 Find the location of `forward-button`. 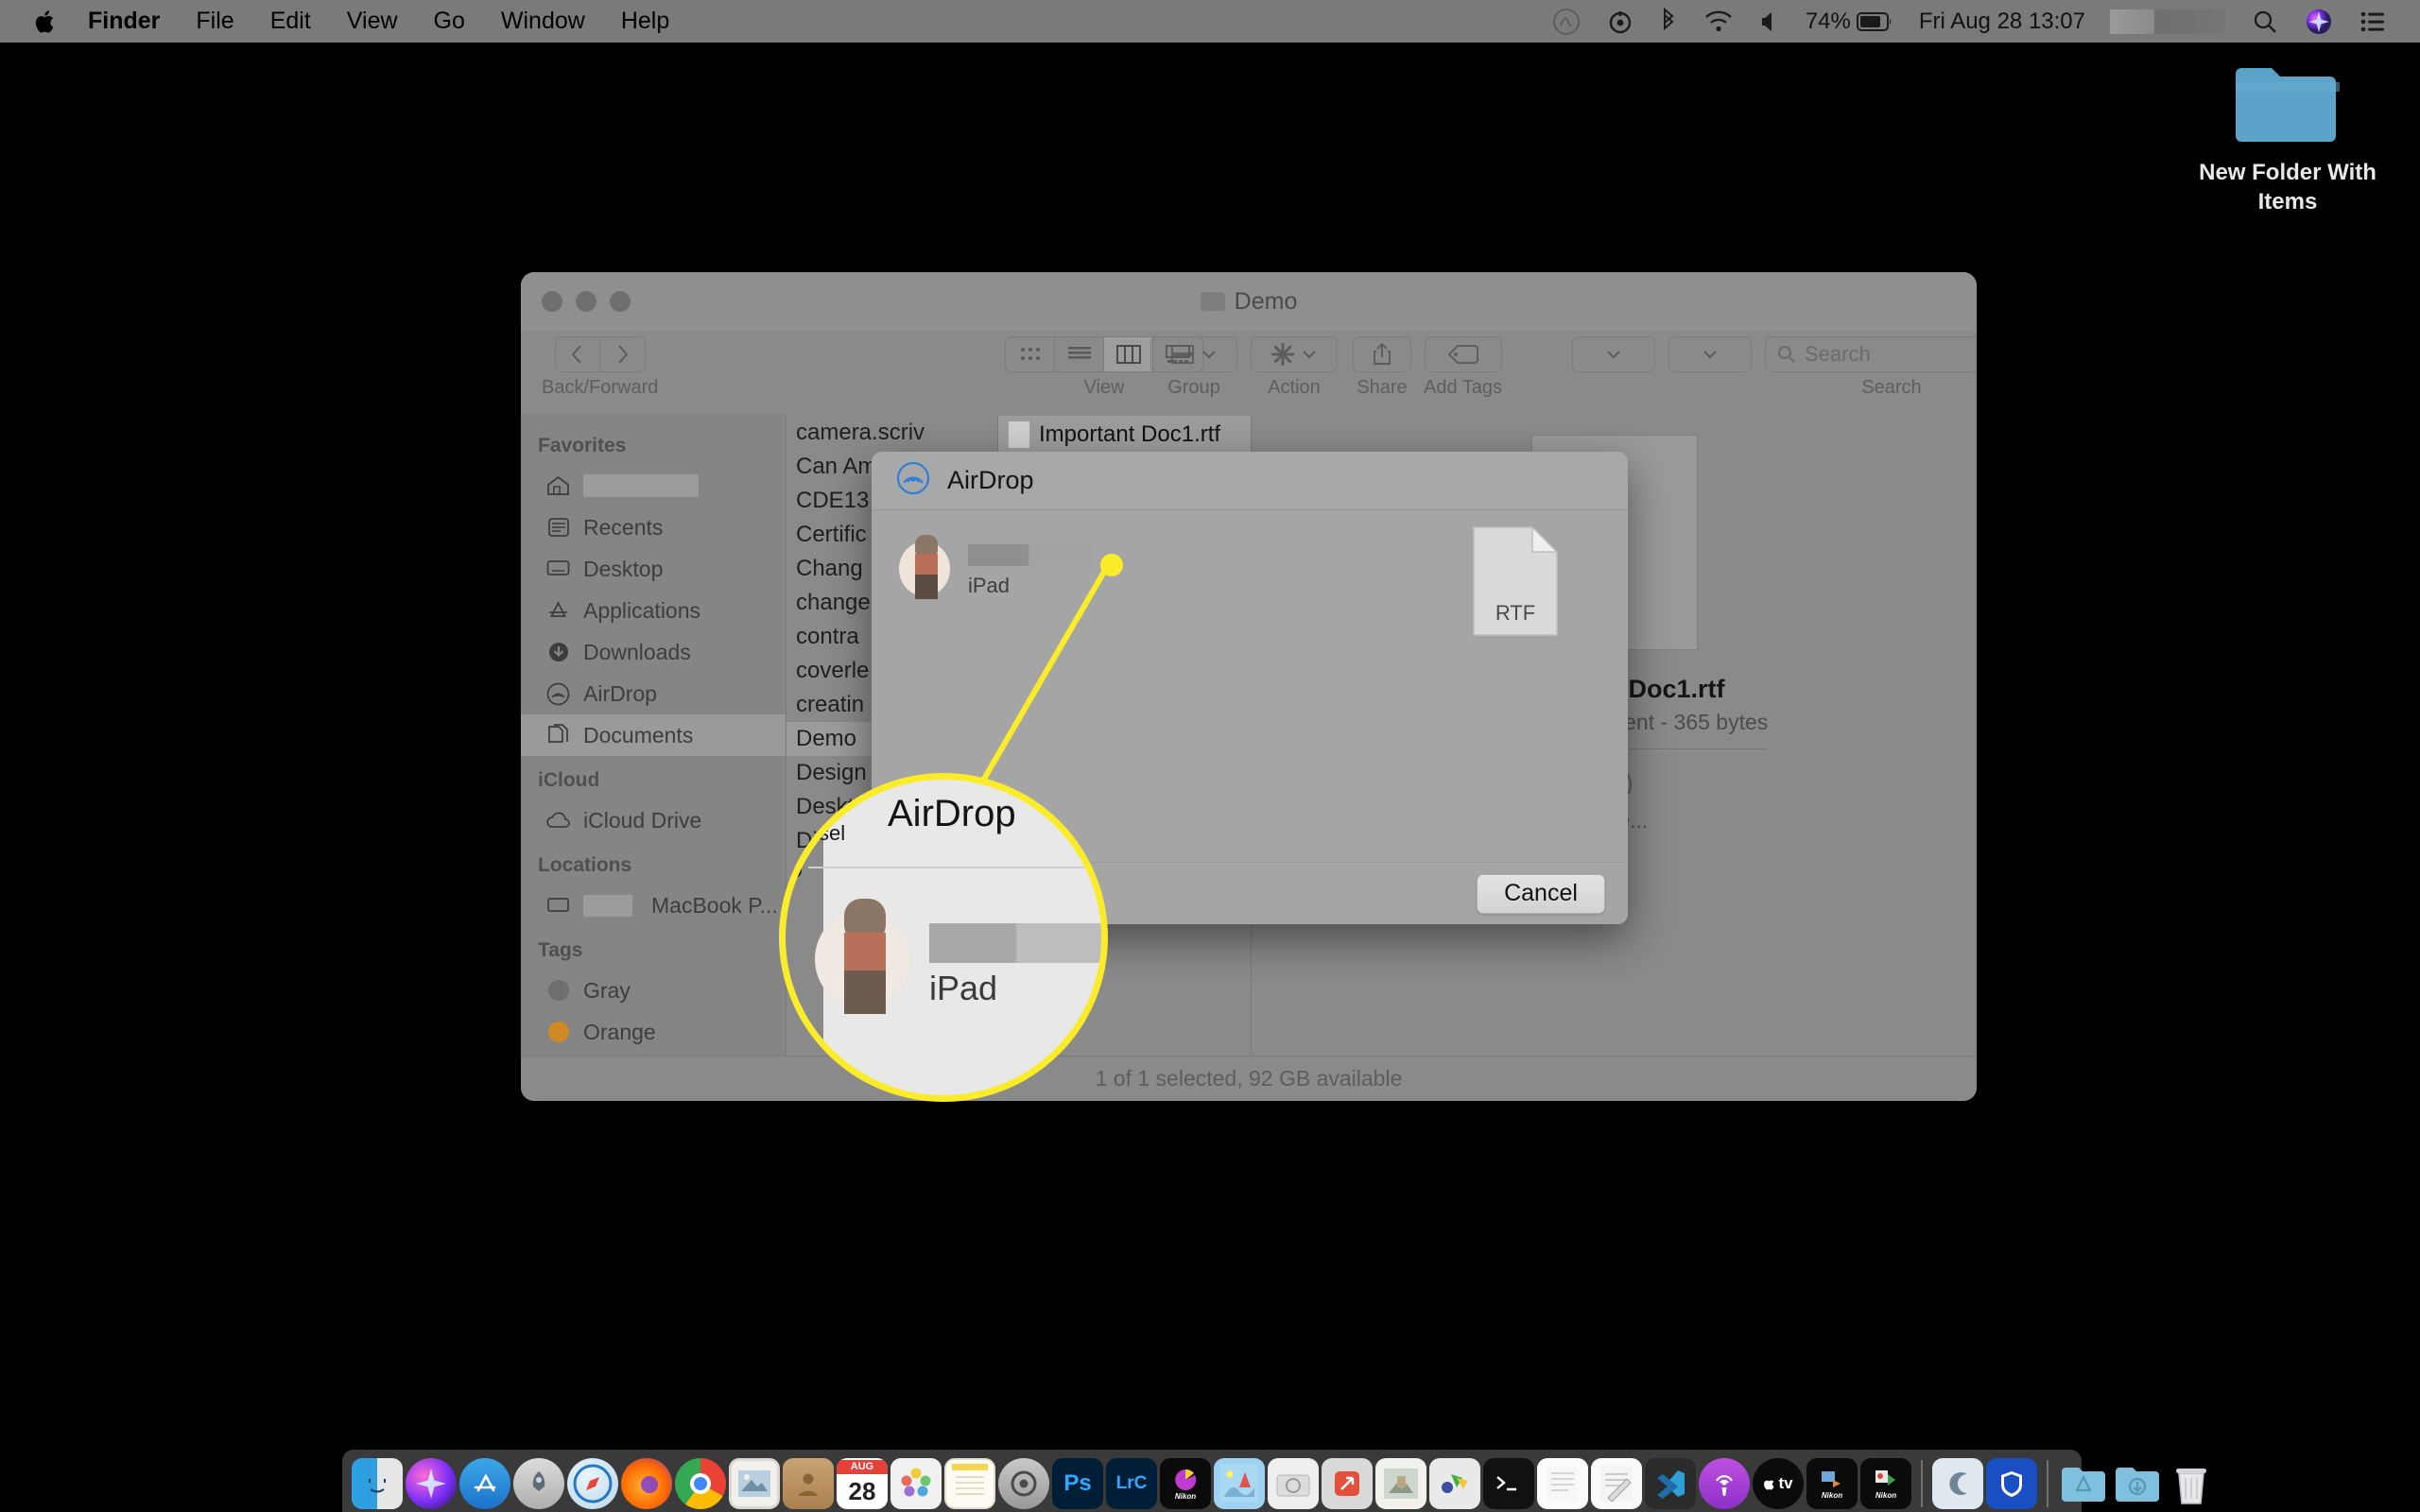

forward-button is located at coordinates (622, 354).